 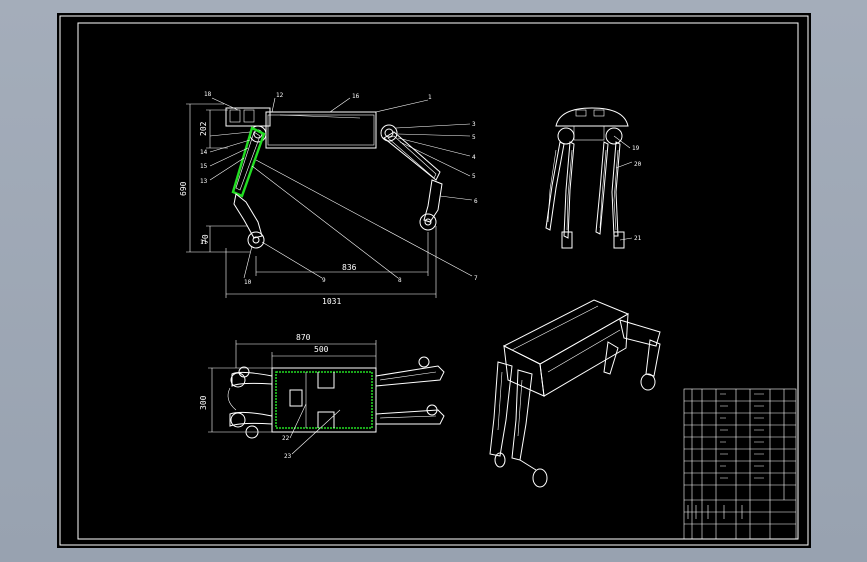 I want to click on label-20: 20, so click(x=638, y=164).